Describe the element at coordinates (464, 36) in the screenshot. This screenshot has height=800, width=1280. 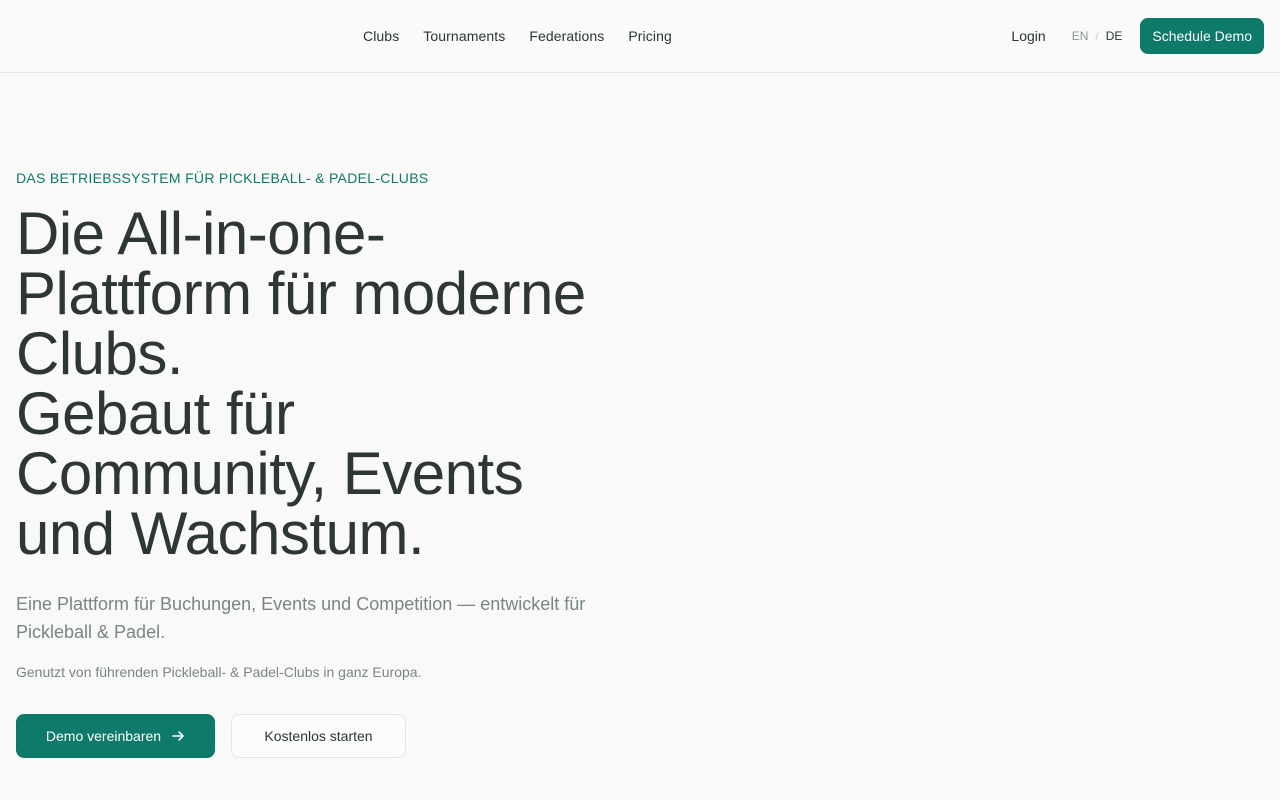
I see `nav-link-tournaments: Tournaments` at that location.